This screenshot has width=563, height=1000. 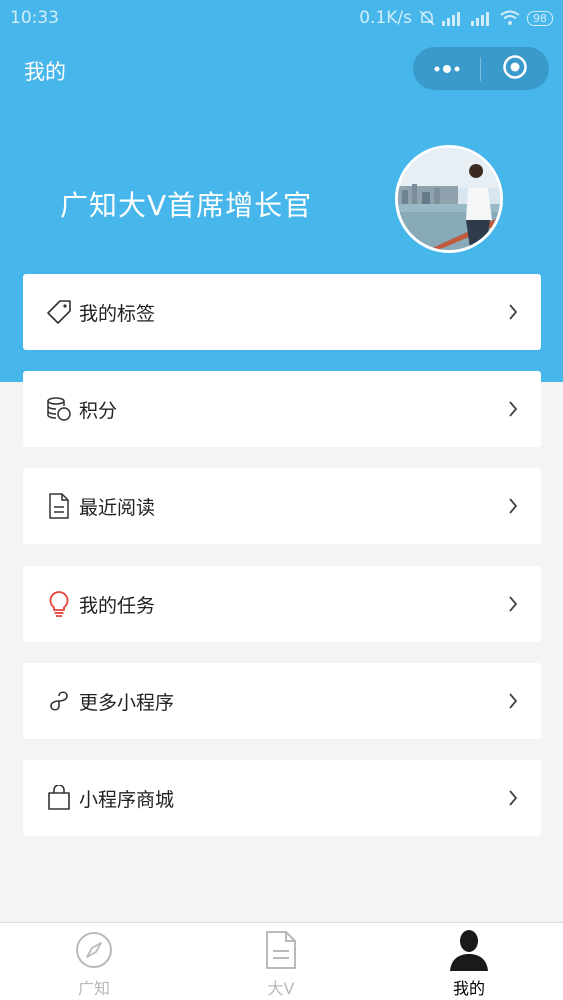 What do you see at coordinates (117, 507) in the screenshot?
I see `menu-item-label: 最近阅读` at bounding box center [117, 507].